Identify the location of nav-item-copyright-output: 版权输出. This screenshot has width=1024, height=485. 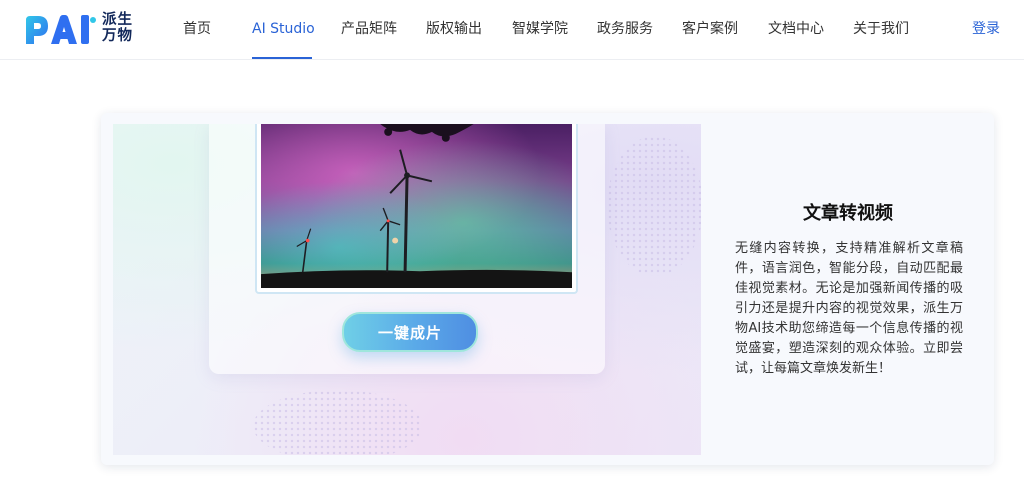
(454, 29).